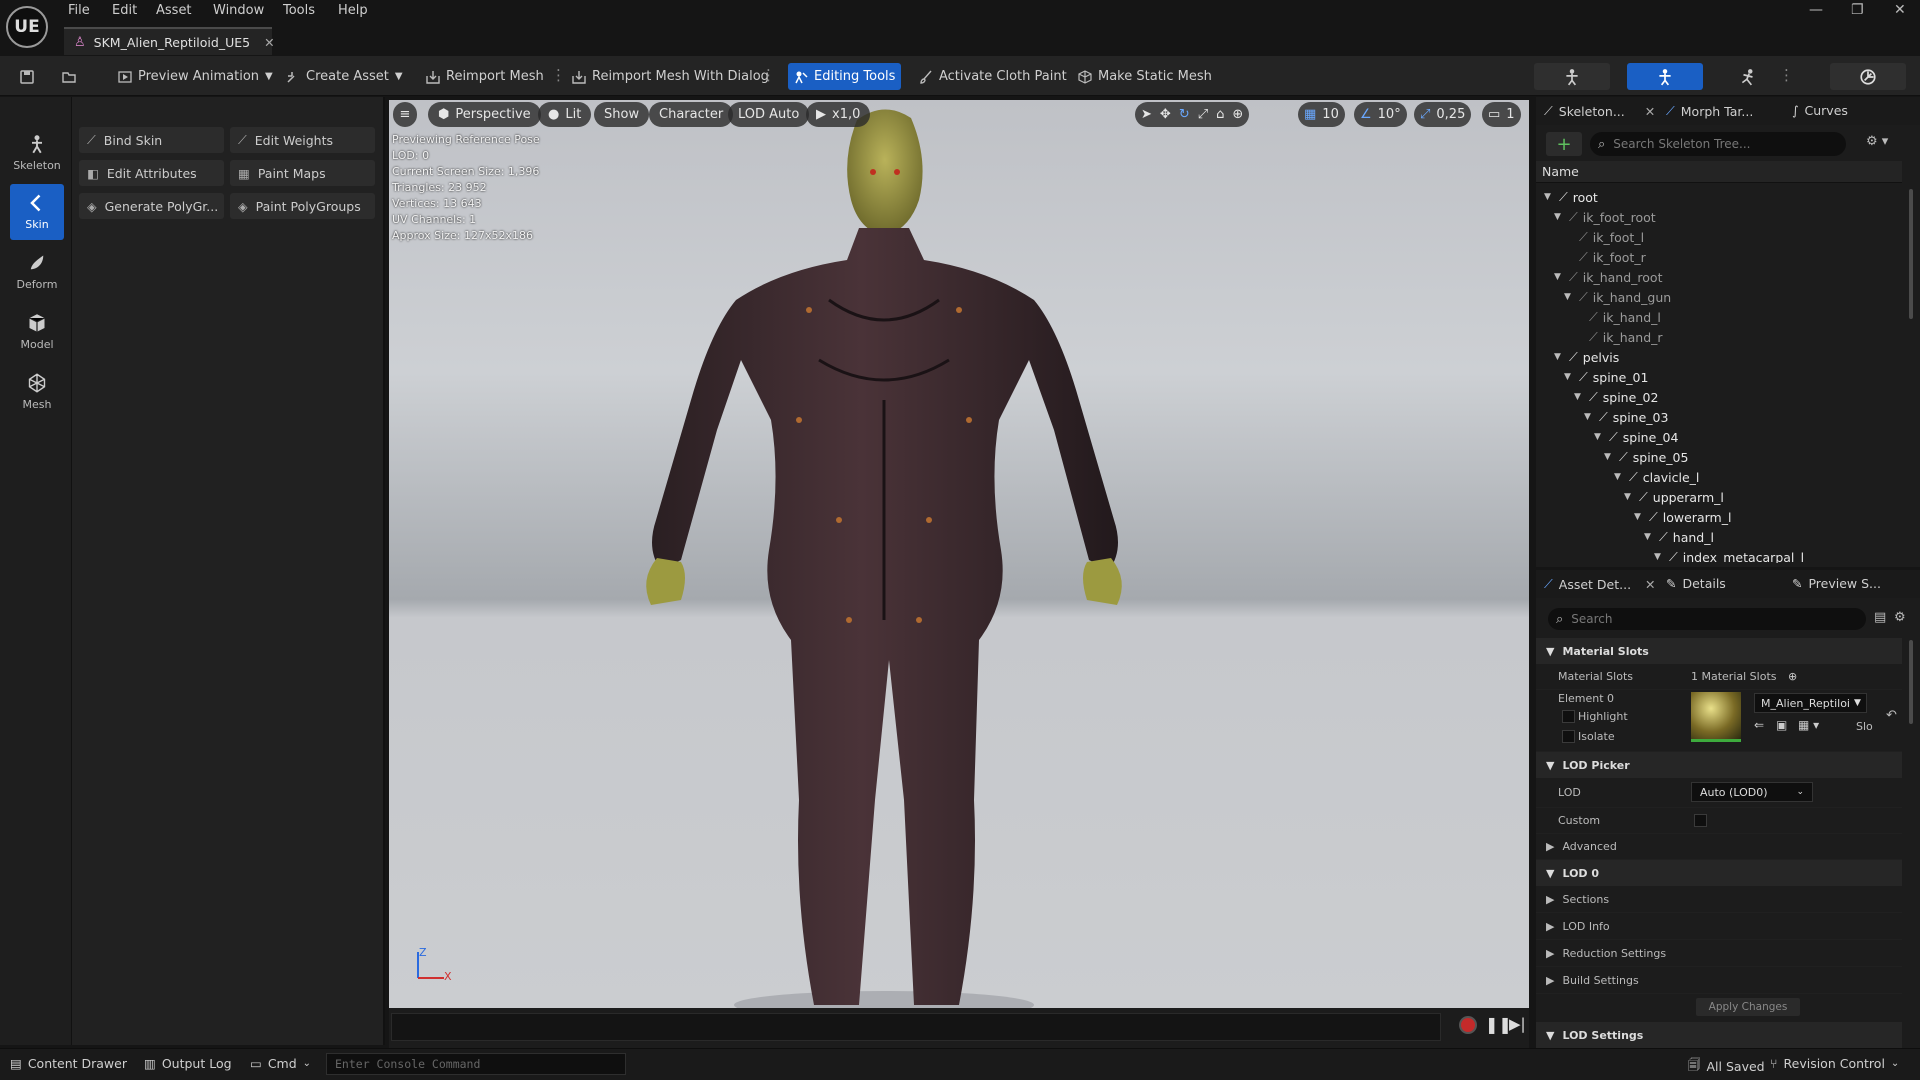  Describe the element at coordinates (1719, 555) in the screenshot. I see `bone-row: ▼ ⟋ index_metacarpal_l` at that location.